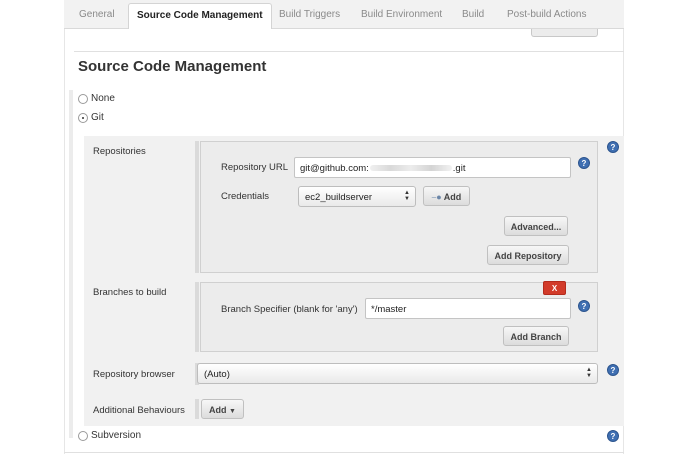  Describe the element at coordinates (130, 292) in the screenshot. I see `branches-to-build-label: Branches to build` at that location.